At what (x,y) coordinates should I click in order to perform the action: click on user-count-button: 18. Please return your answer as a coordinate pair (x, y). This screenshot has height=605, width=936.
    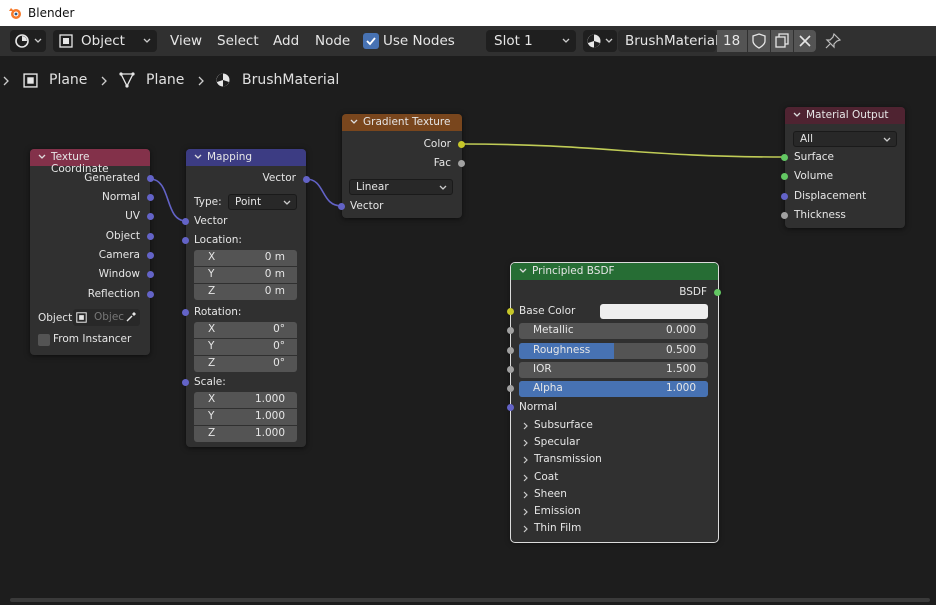
    Looking at the image, I should click on (732, 41).